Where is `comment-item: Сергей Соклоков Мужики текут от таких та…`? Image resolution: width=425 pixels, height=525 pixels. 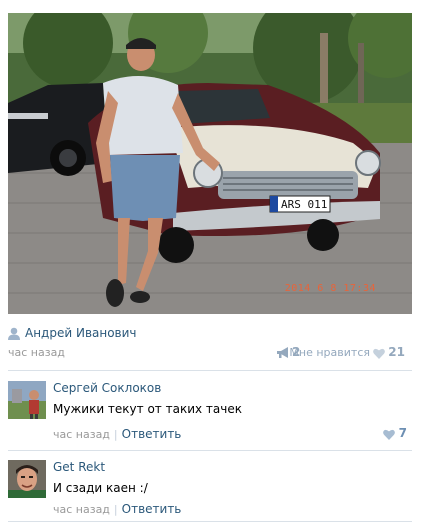 comment-item: Сергей Соклоков Мужики текут от таких та… is located at coordinates (210, 411).